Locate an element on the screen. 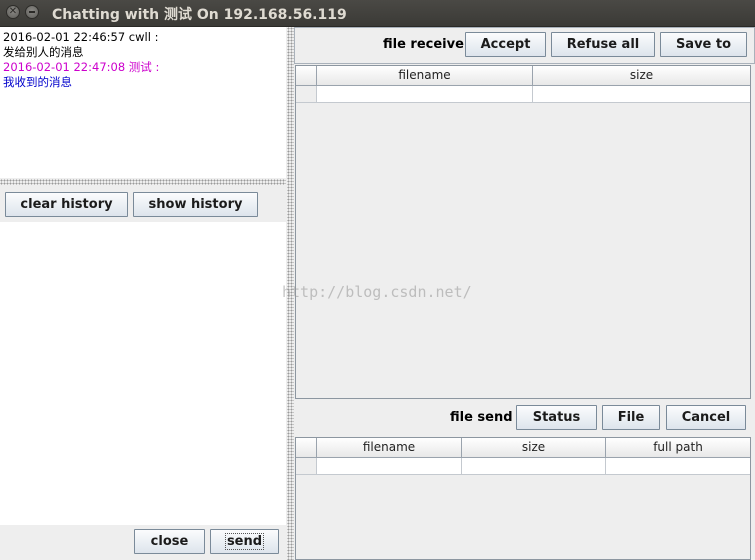  send-button: send is located at coordinates (244, 541).